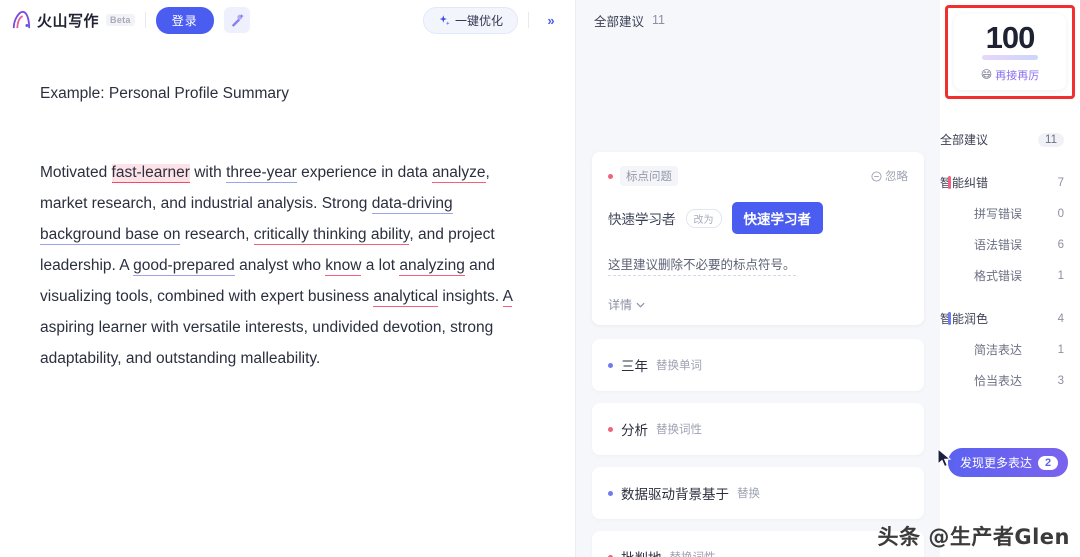 The width and height of the screenshot is (1080, 557). I want to click on one-click-optimize-button: 一键优化, so click(470, 20).